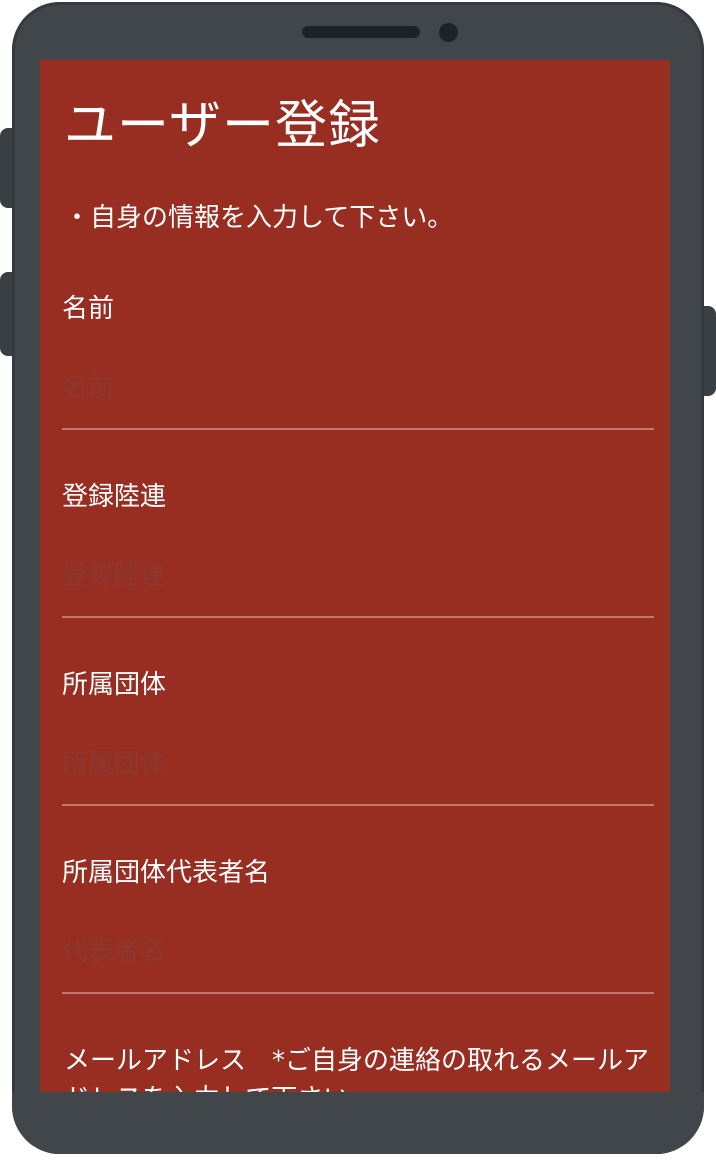 The width and height of the screenshot is (716, 1162). What do you see at coordinates (358, 1123) in the screenshot?
I see `phone-bottom-bezel` at bounding box center [358, 1123].